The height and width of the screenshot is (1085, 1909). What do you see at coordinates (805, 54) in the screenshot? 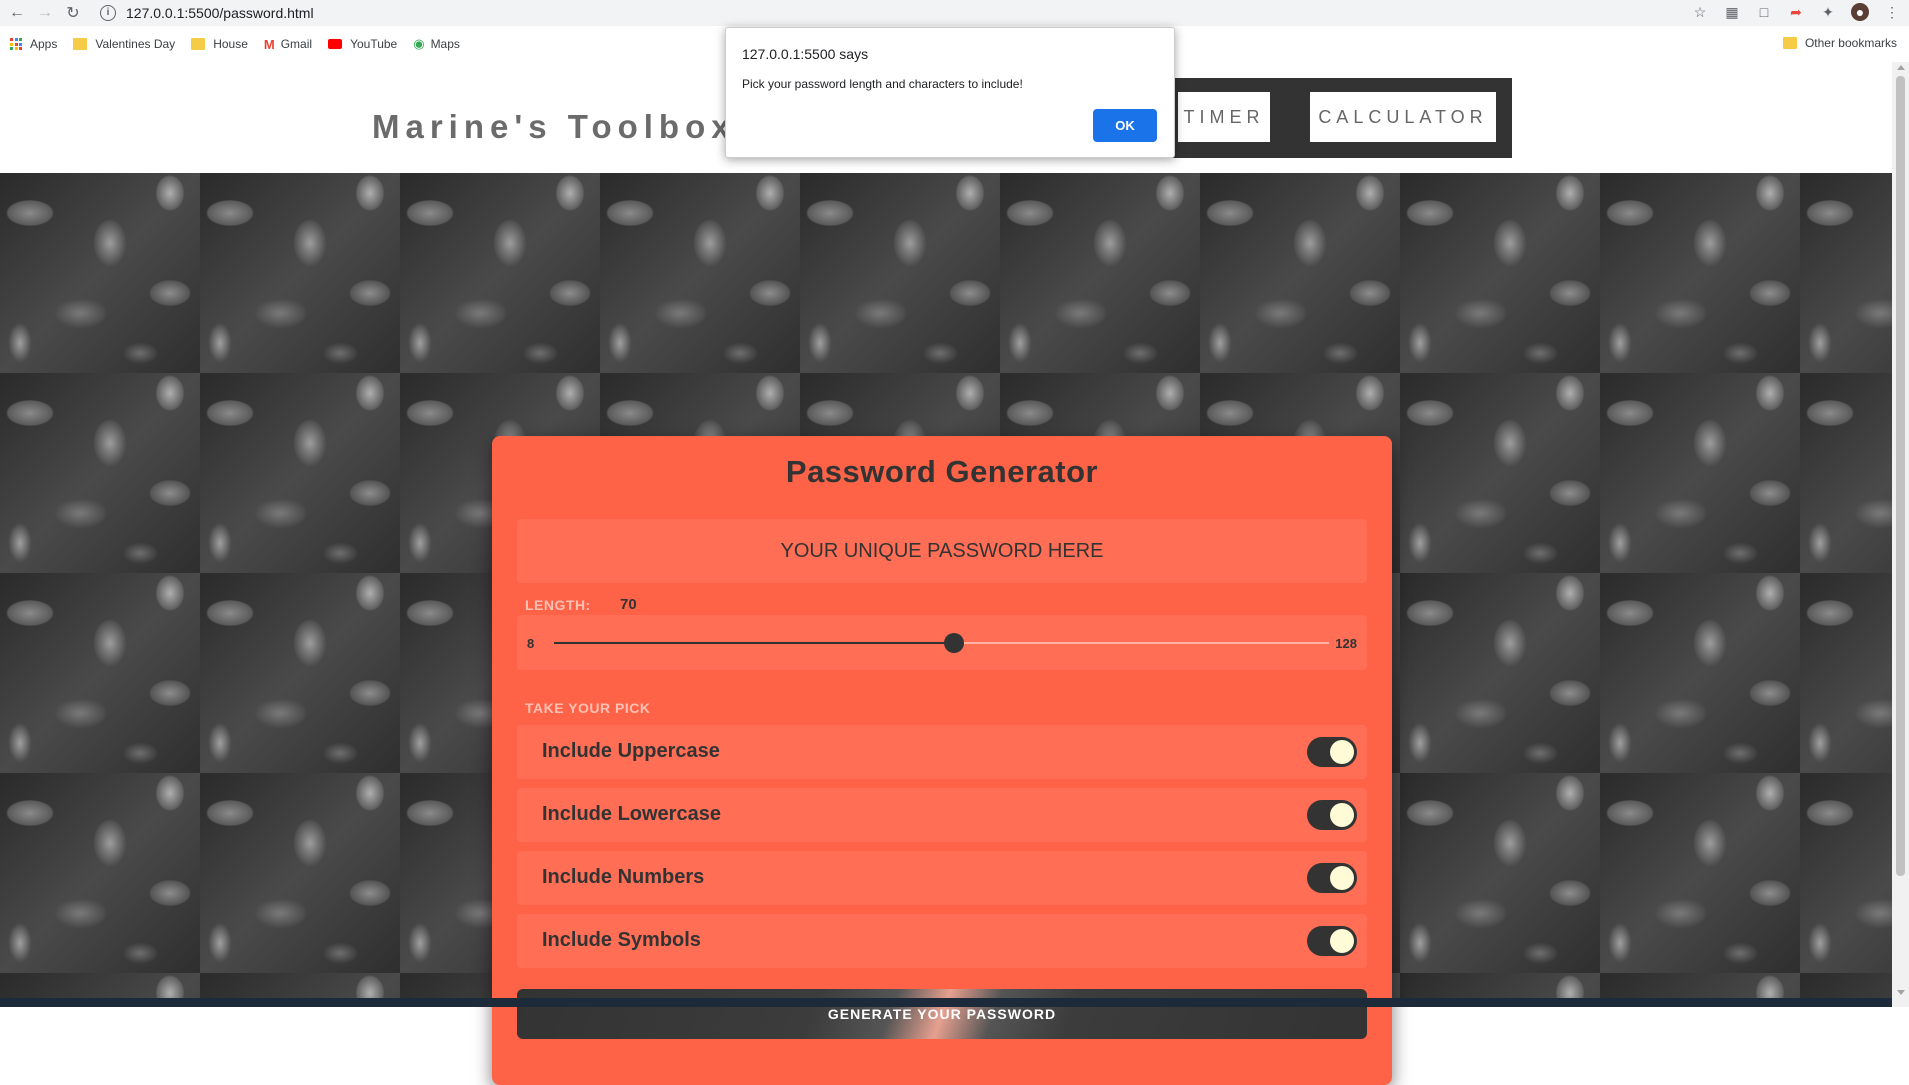
I see `alert-title: 127.0.0.1:5500 says` at bounding box center [805, 54].